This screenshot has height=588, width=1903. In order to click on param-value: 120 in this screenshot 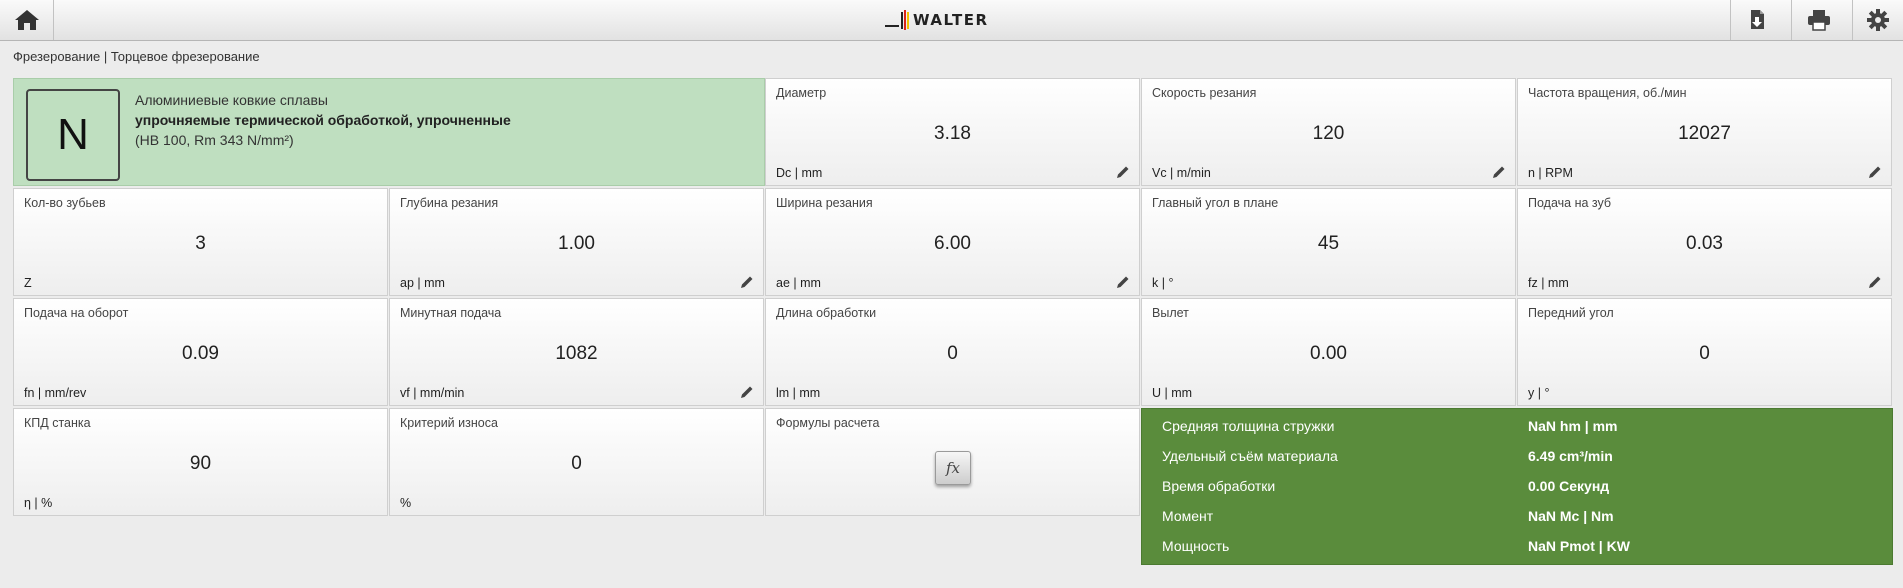, I will do `click(1328, 133)`.